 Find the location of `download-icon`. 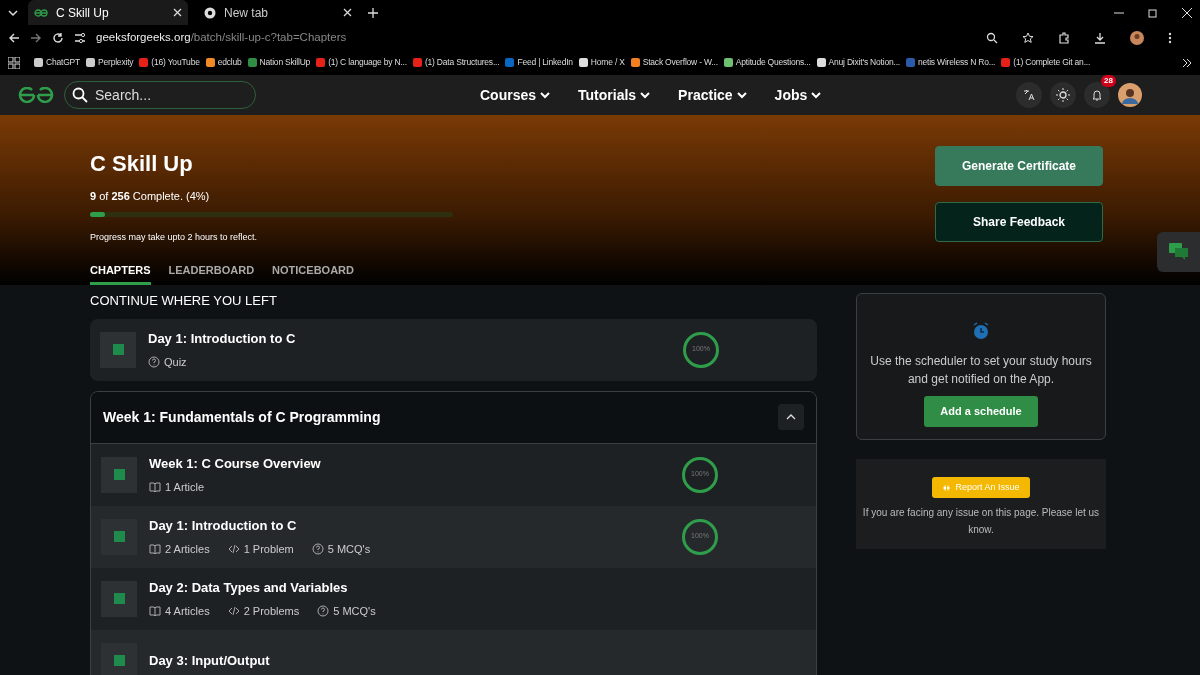

download-icon is located at coordinates (1100, 37).